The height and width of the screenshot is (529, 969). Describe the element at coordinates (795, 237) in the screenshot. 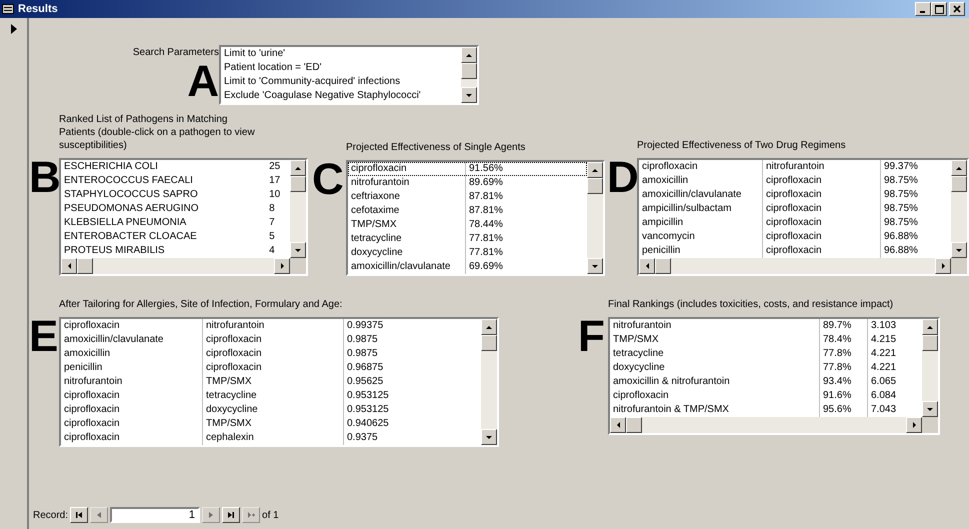

I see `list-item: vancomycin ciprofloxacin 96.88%` at that location.